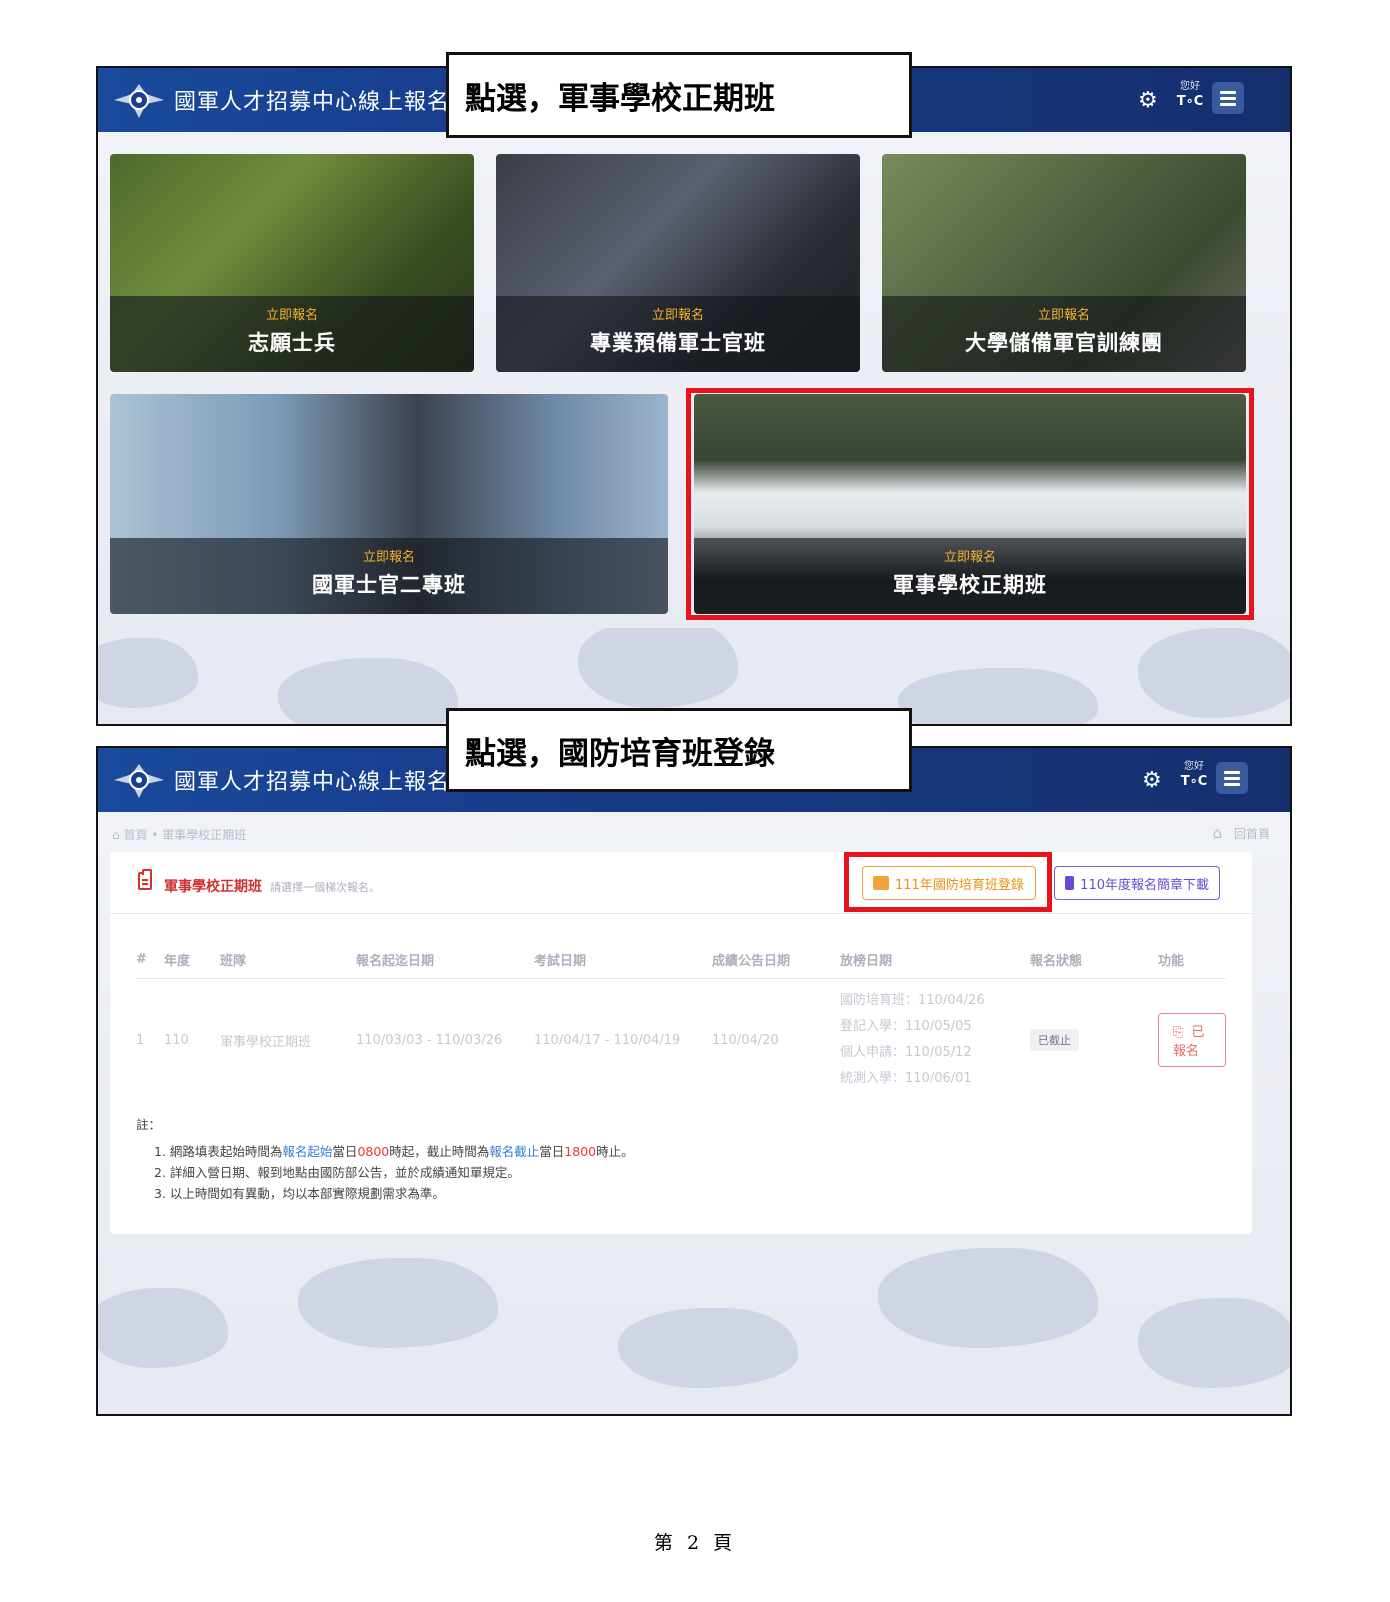 This screenshot has width=1390, height=1602. I want to click on card-band: 立即報名 大學儲備軍官訓練團, so click(1064, 334).